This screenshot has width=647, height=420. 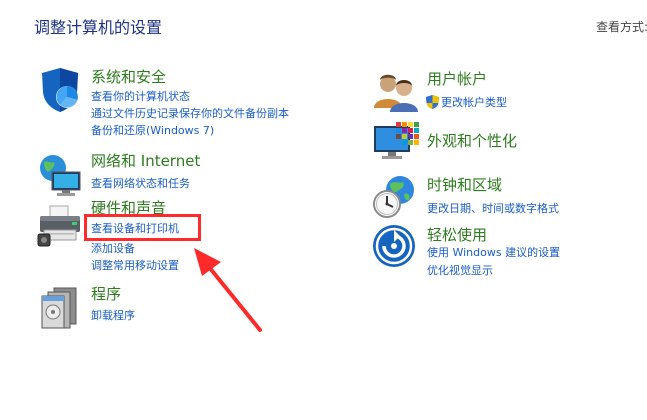 What do you see at coordinates (142, 227) in the screenshot?
I see `highlight-box` at bounding box center [142, 227].